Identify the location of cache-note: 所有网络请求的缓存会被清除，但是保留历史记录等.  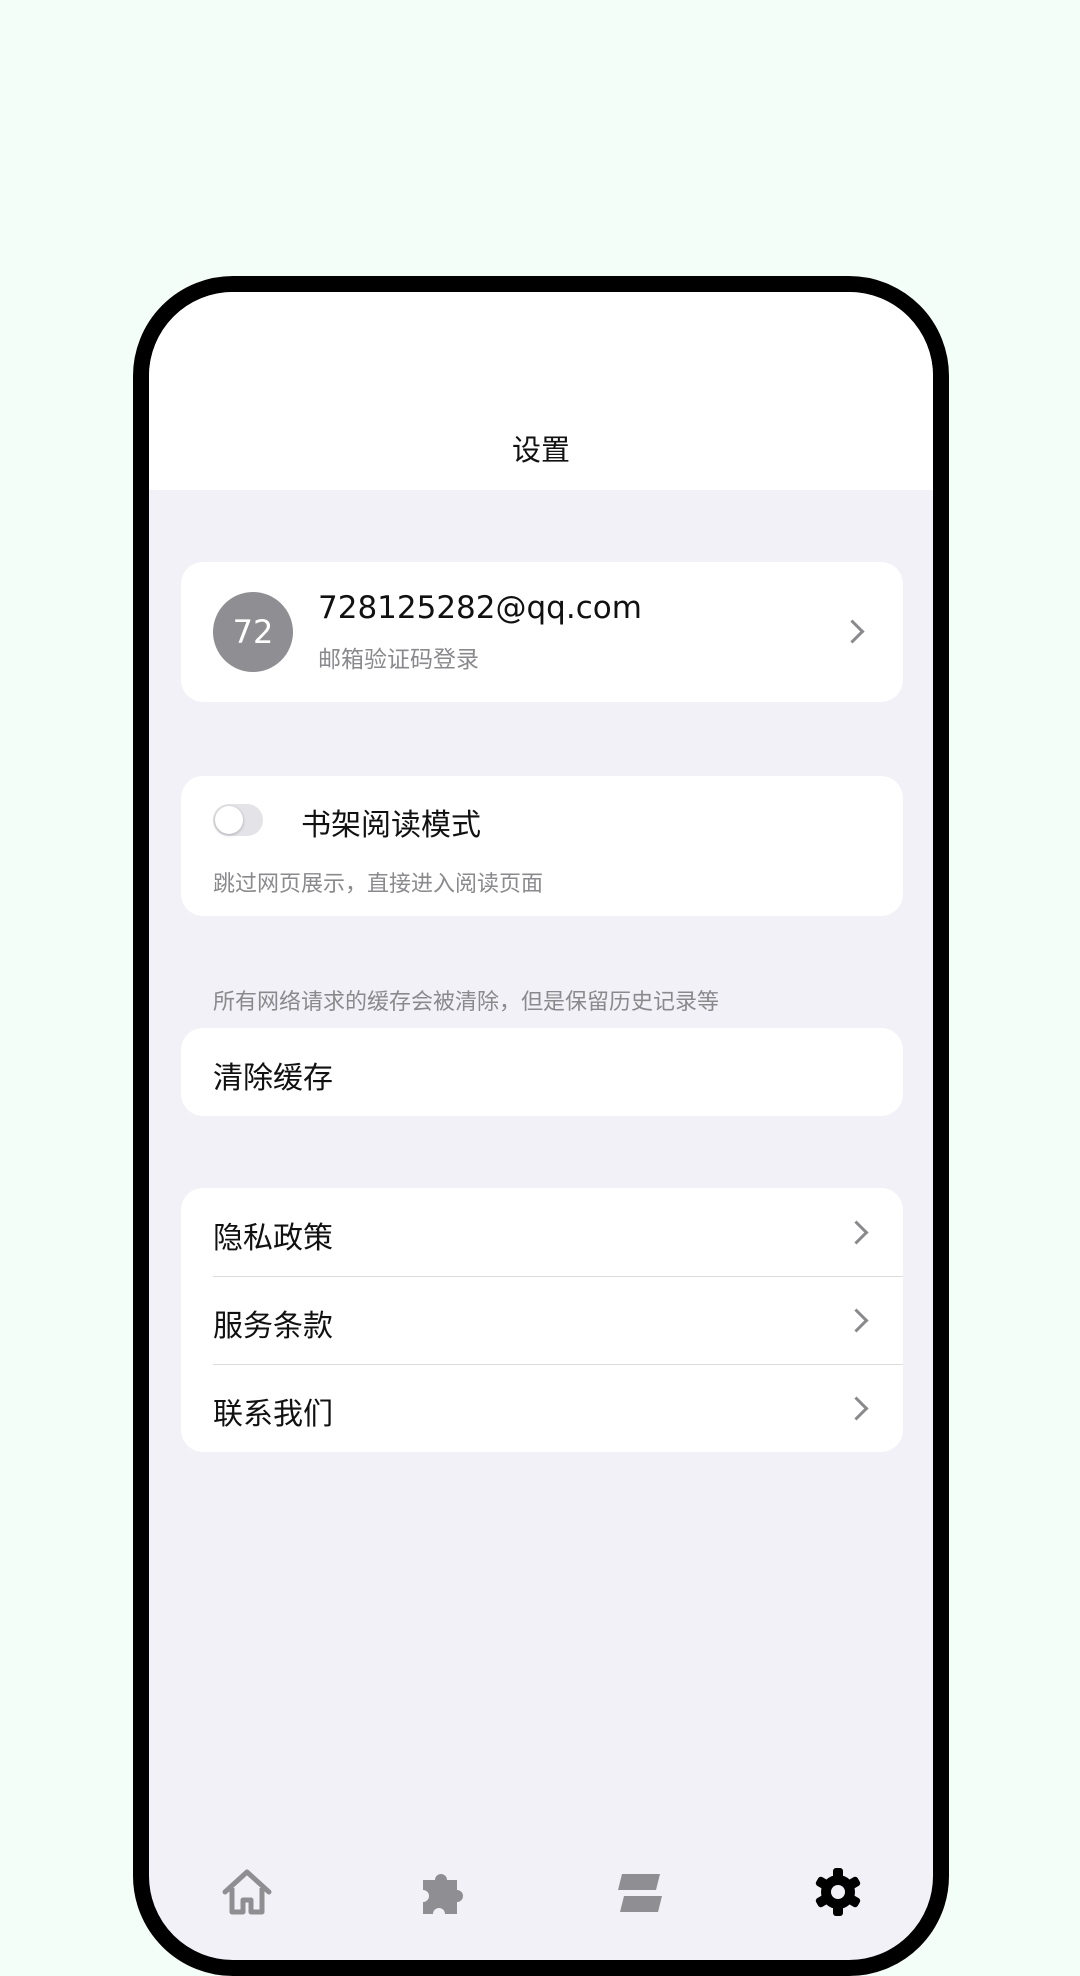
(466, 1002).